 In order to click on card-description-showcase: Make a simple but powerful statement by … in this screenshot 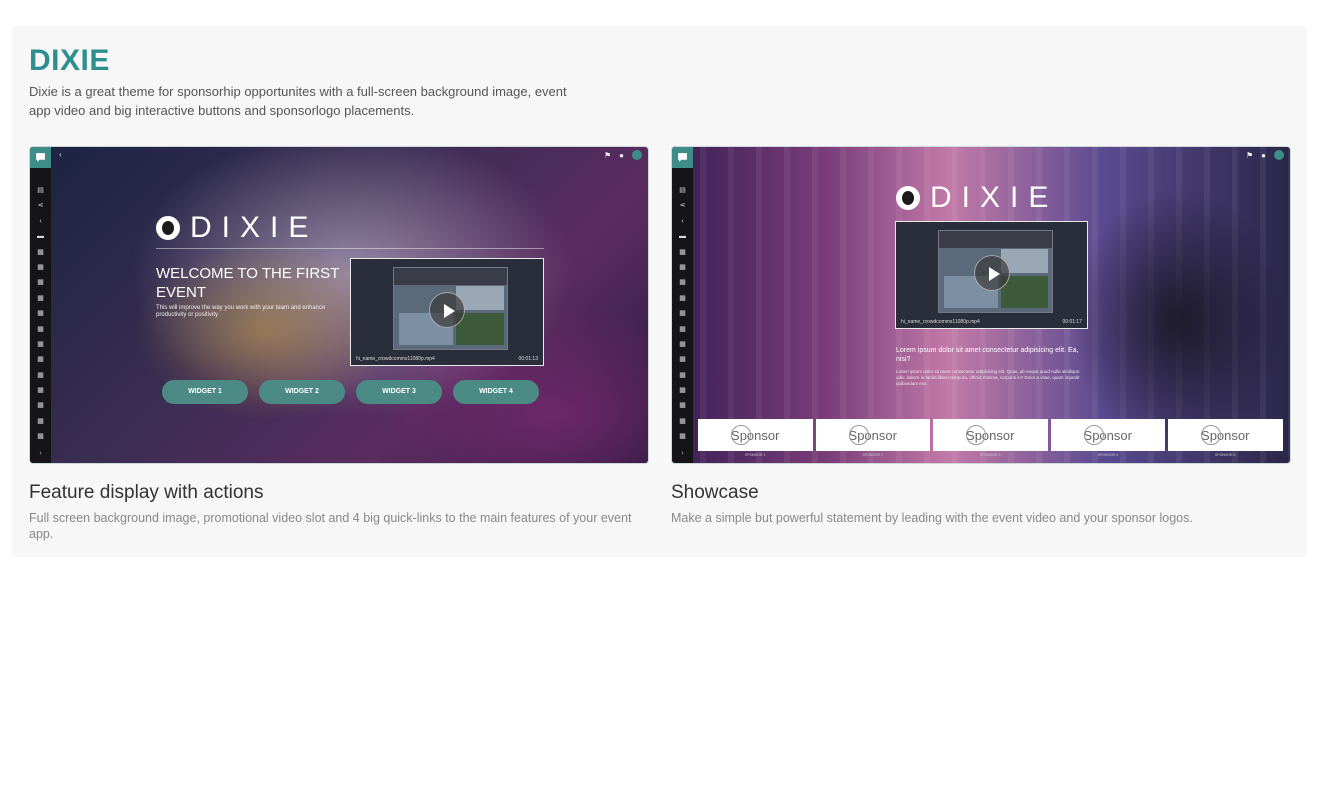, I will do `click(932, 518)`.